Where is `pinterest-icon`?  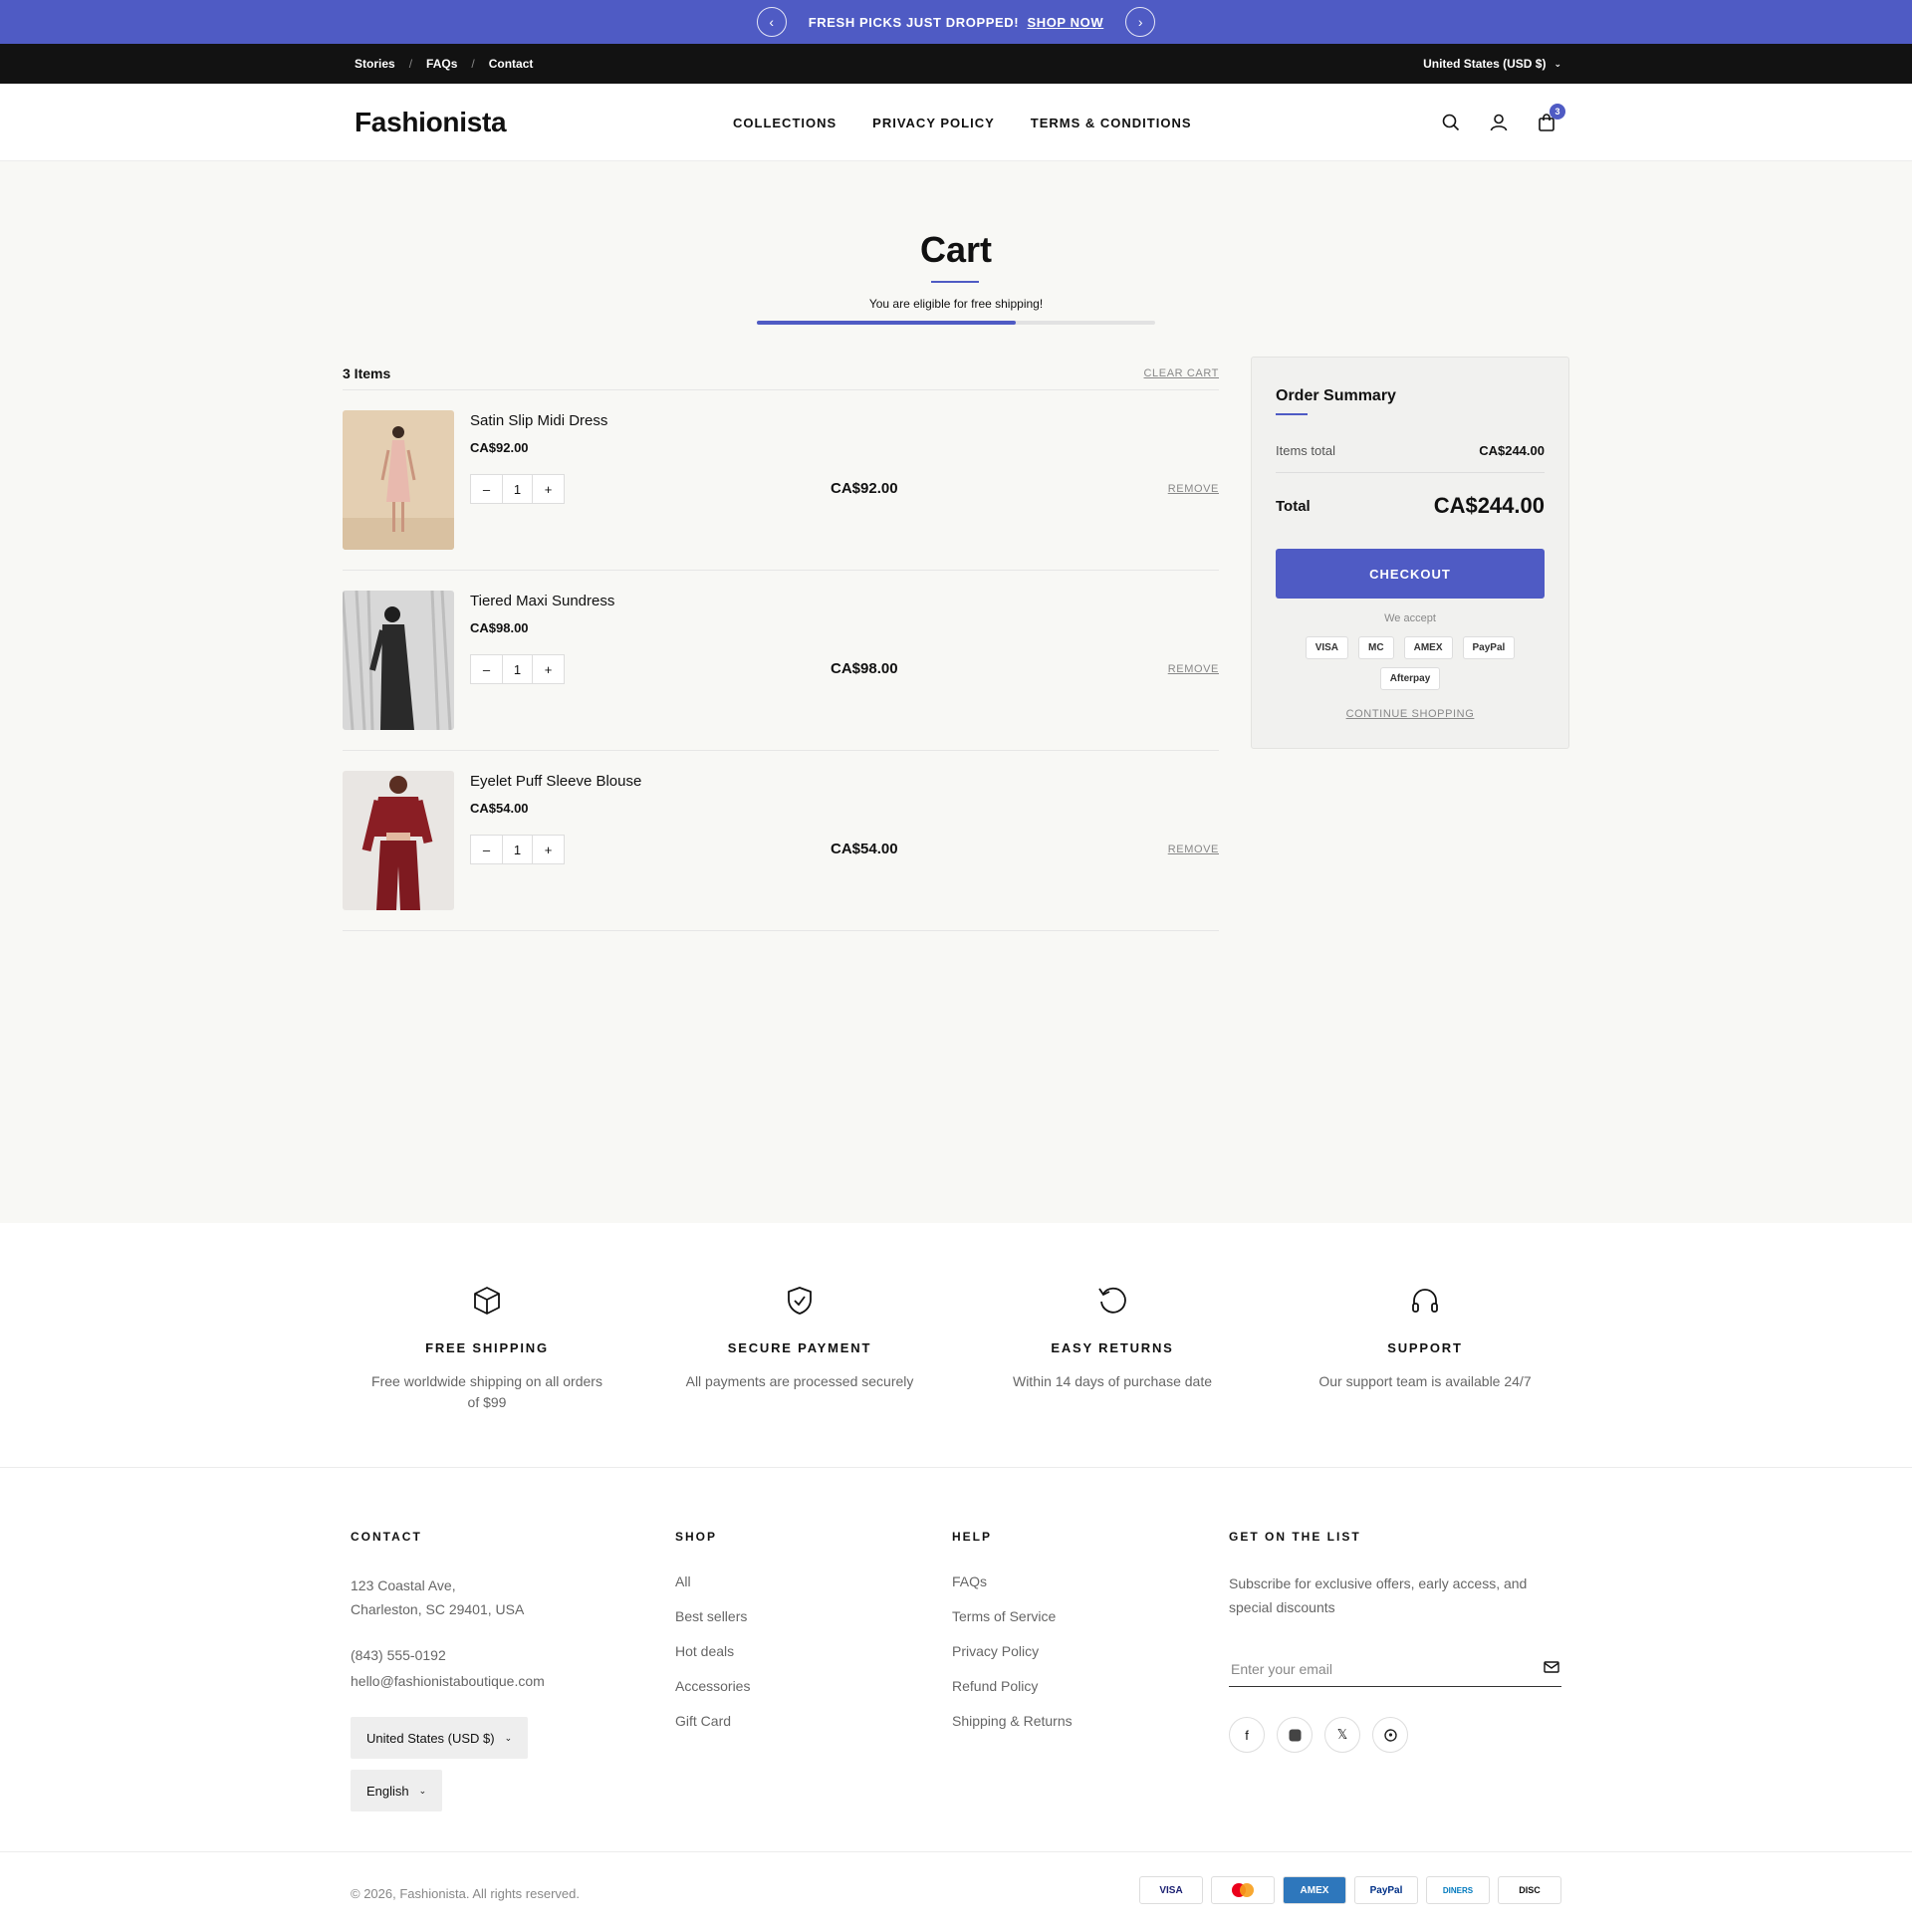 pinterest-icon is located at coordinates (1390, 1735).